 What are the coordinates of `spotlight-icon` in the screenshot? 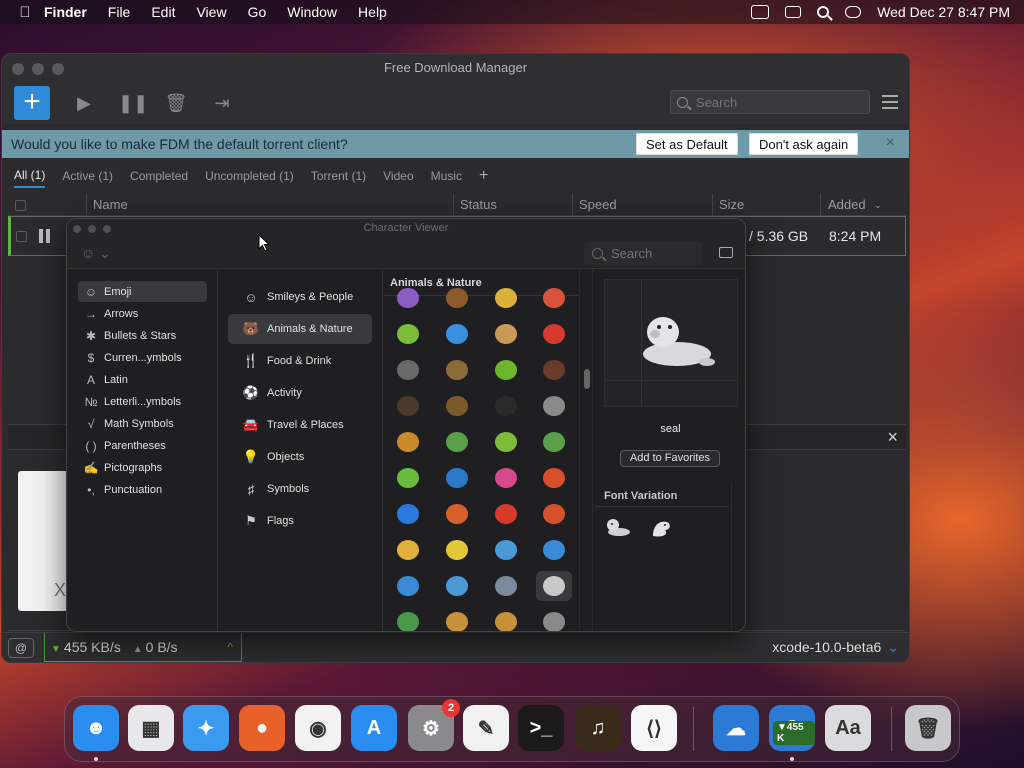 It's located at (823, 12).